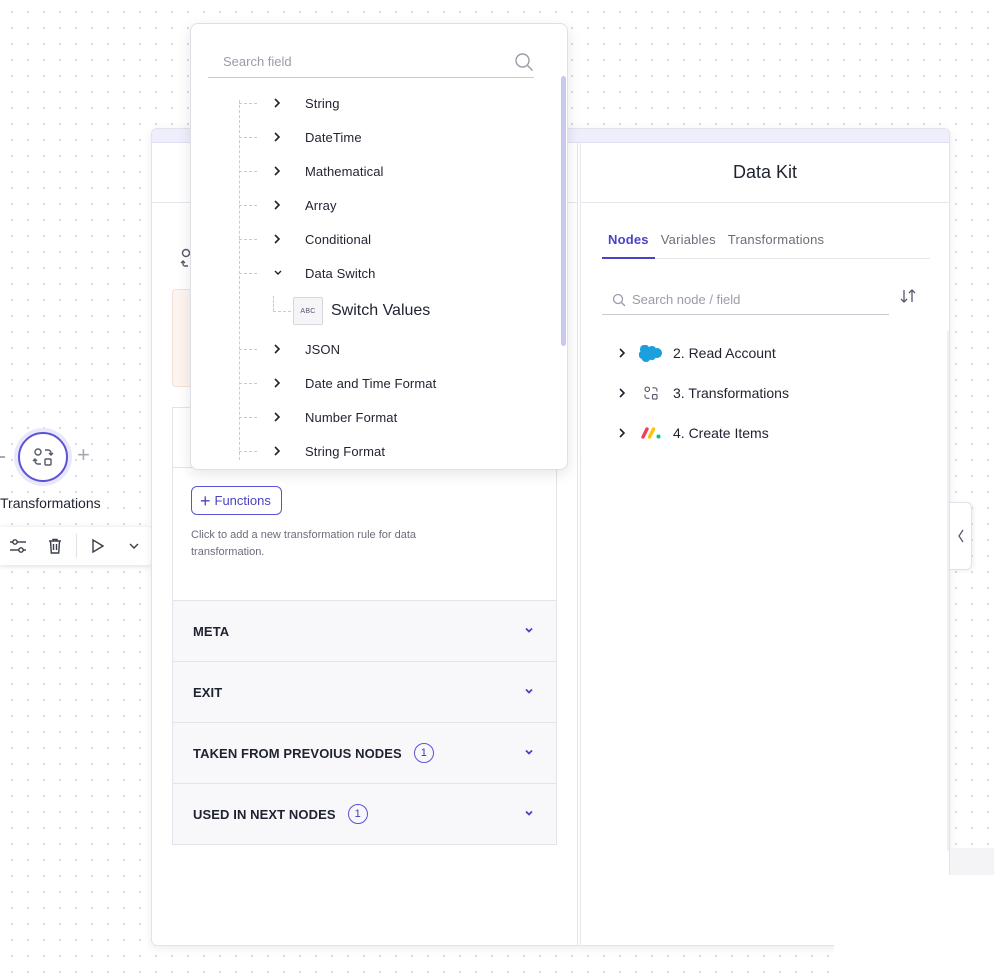  What do you see at coordinates (399, 239) in the screenshot?
I see `category-conditional: Conditional` at bounding box center [399, 239].